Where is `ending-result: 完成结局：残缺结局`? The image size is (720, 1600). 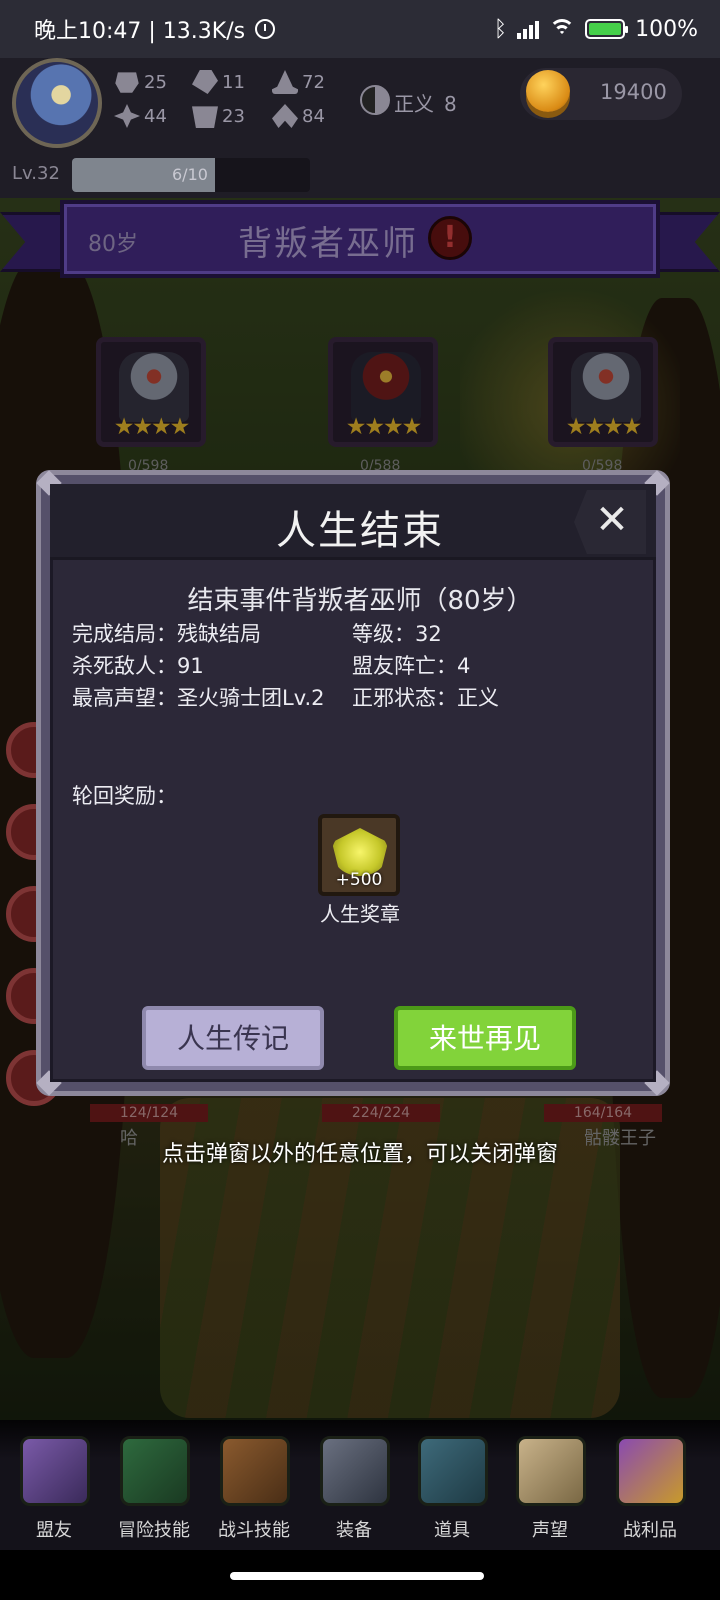 ending-result: 完成结局：残缺结局 is located at coordinates (166, 634).